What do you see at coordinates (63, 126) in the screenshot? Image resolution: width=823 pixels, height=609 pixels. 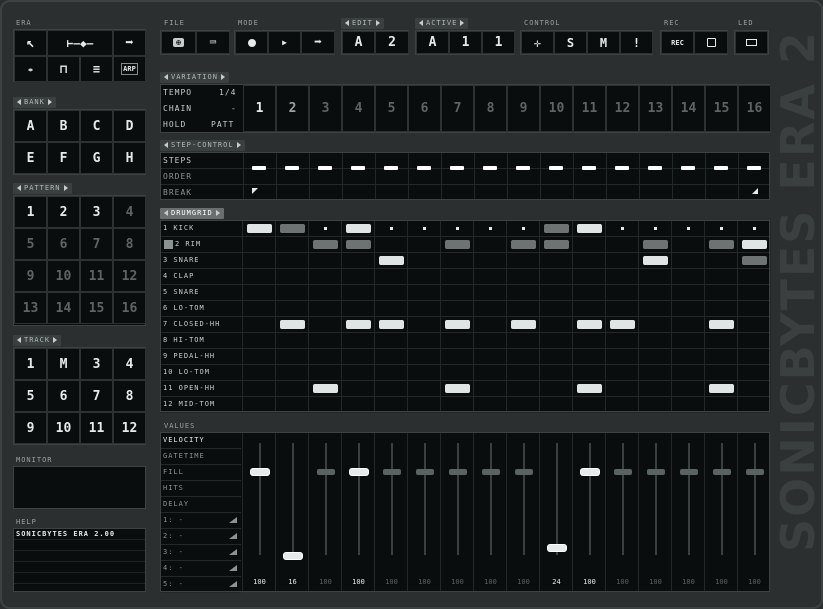 I see `bank-button-2: B` at bounding box center [63, 126].